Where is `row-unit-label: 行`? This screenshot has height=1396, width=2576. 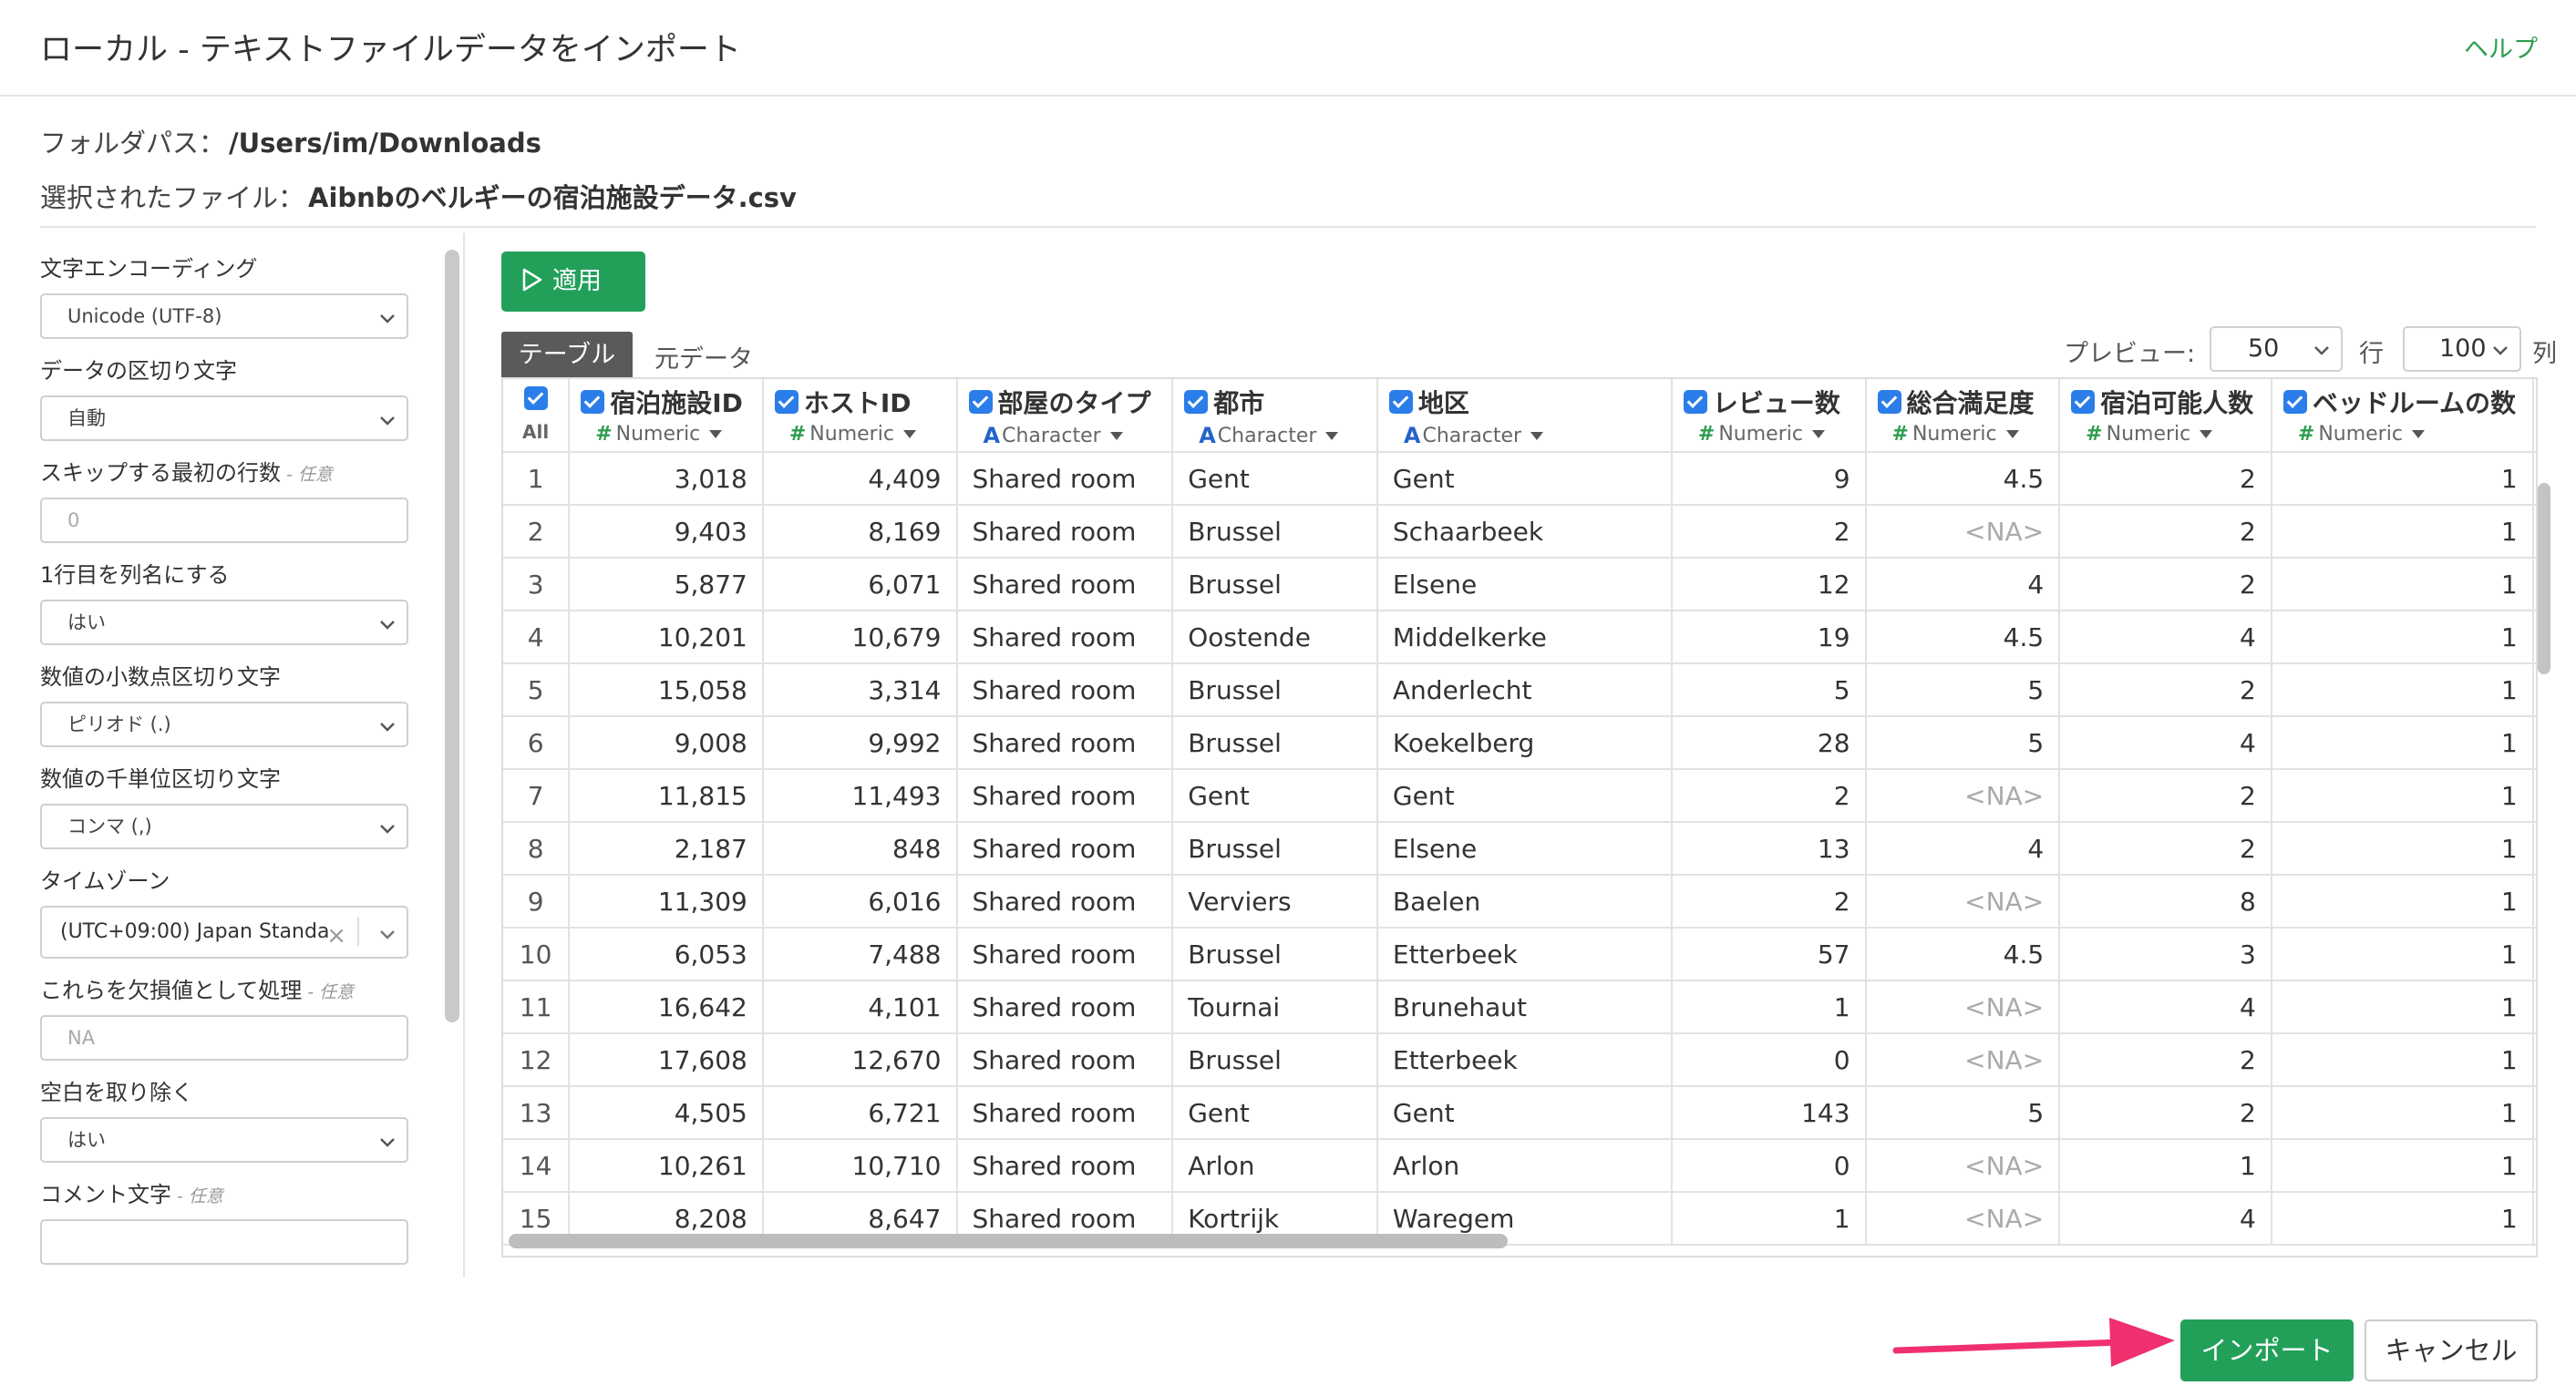
row-unit-label: 行 is located at coordinates (2371, 354).